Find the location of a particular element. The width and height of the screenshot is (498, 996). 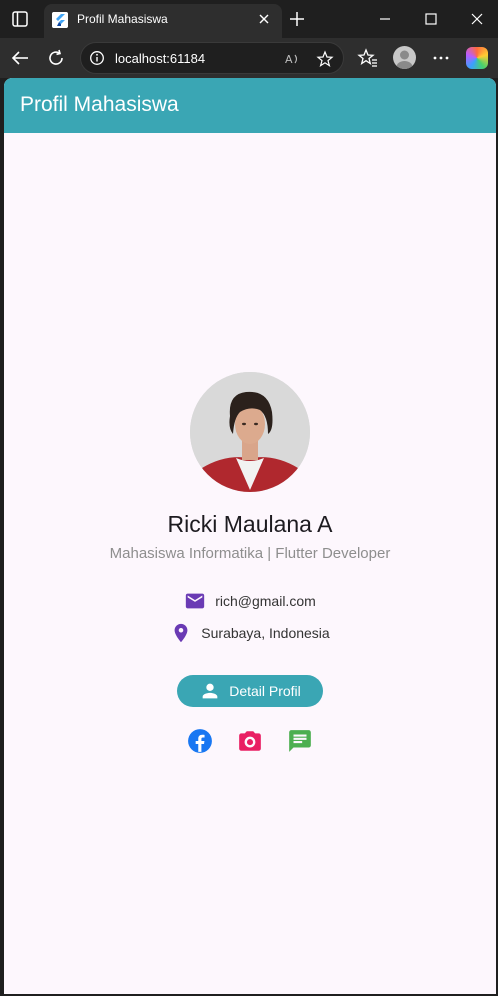

refresh-icon is located at coordinates (56, 58).